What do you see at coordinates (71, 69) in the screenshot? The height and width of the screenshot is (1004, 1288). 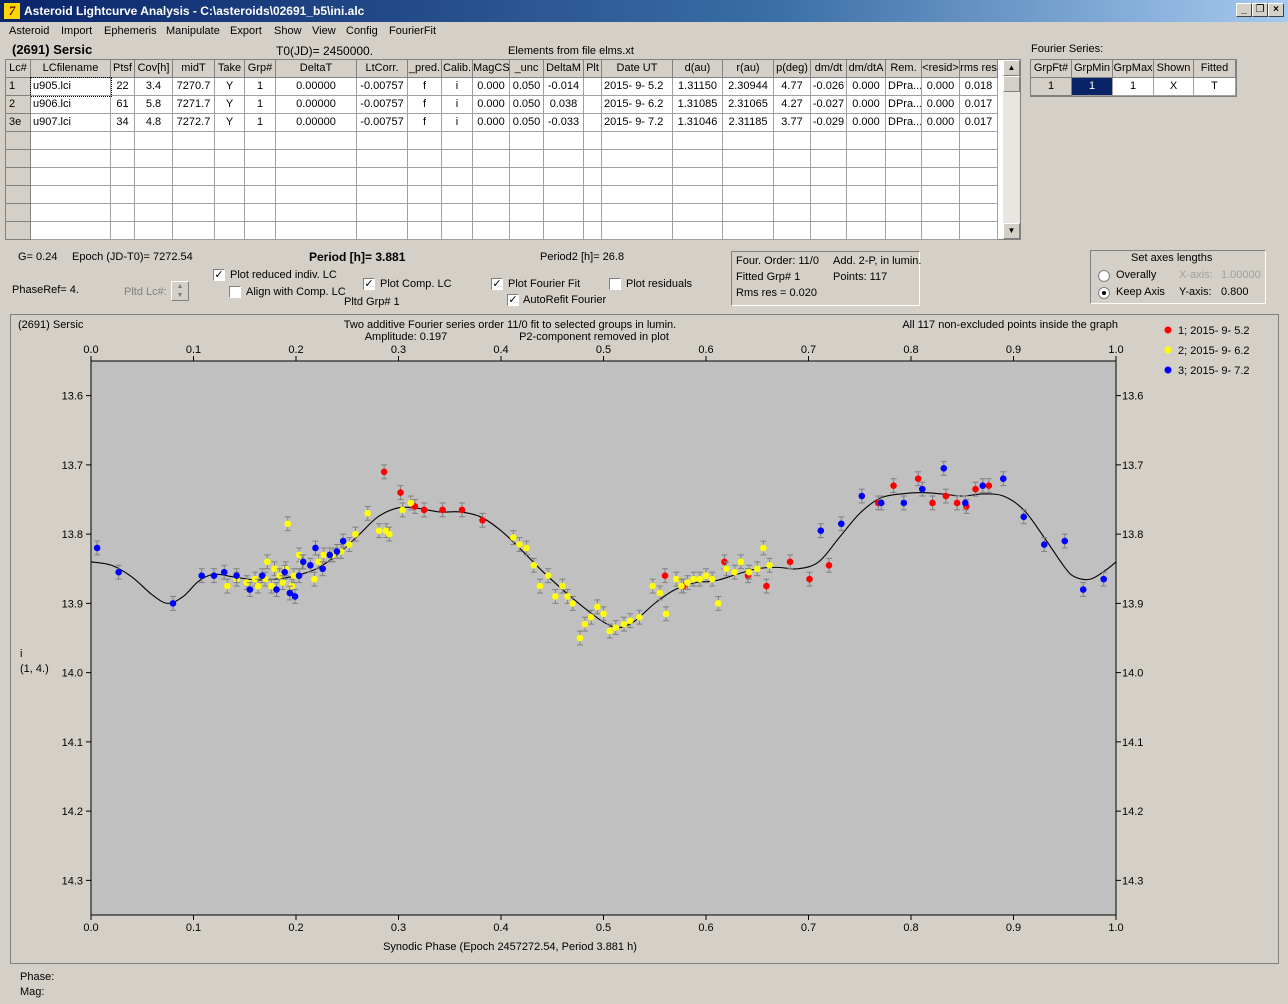 I see `column-header: LCfilename` at bounding box center [71, 69].